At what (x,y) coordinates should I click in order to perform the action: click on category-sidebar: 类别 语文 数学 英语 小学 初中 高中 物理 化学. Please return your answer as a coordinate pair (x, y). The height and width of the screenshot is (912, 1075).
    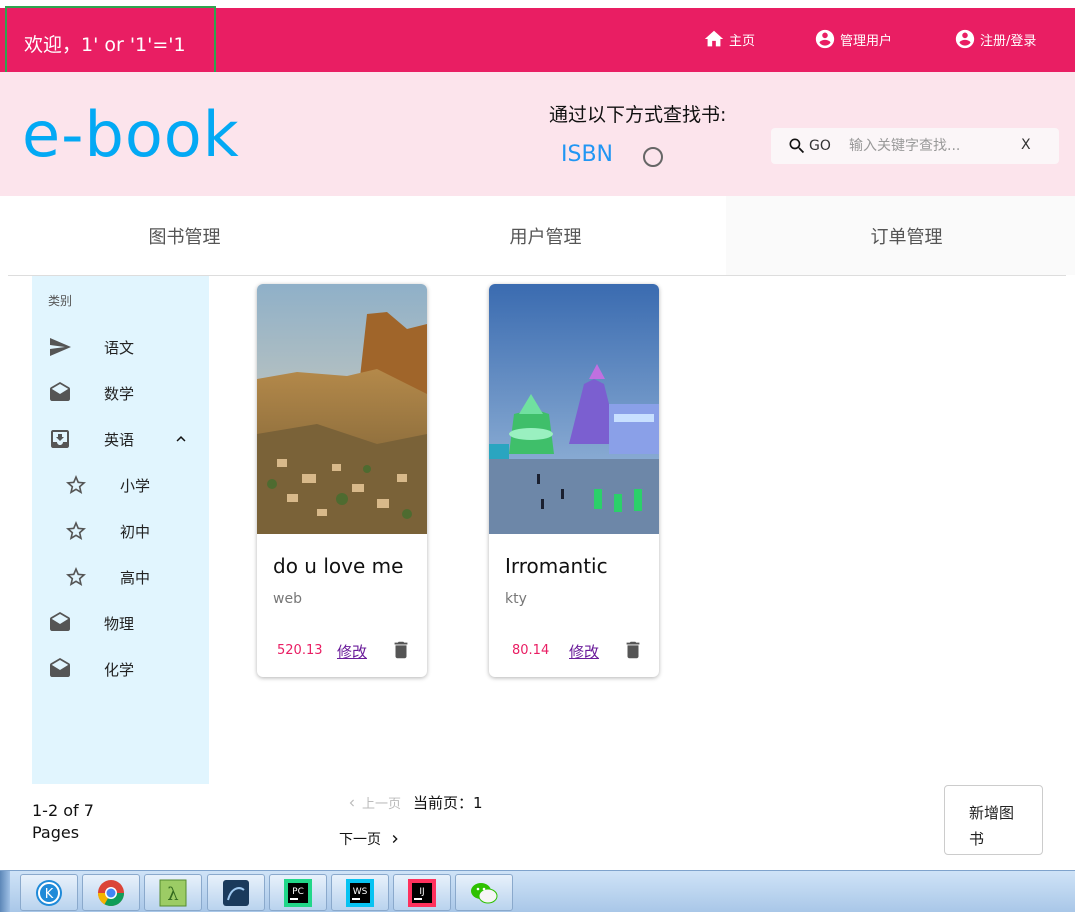
    Looking at the image, I should click on (120, 530).